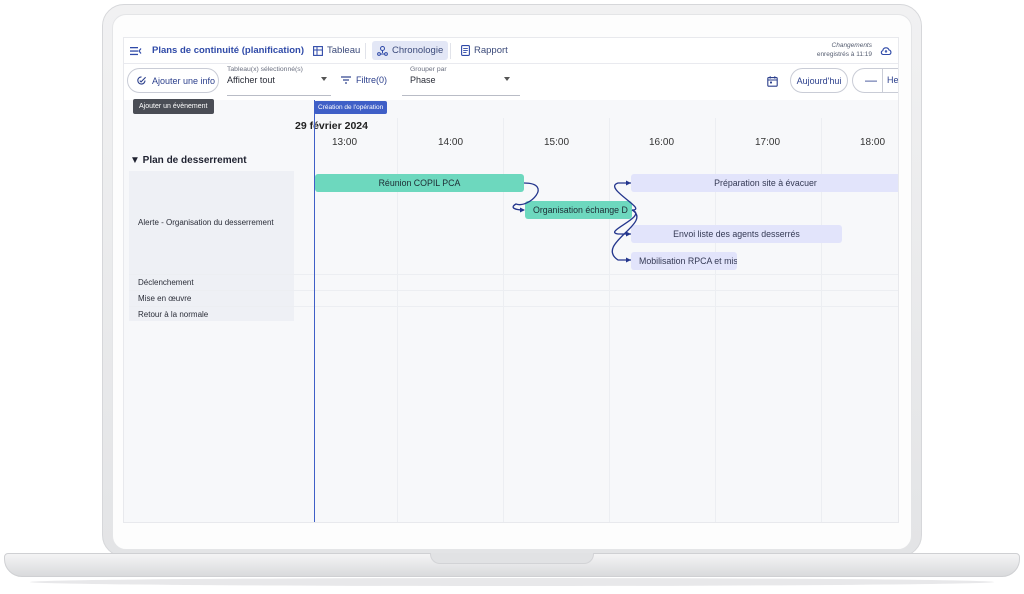 Image resolution: width=1024 pixels, height=594 pixels. Describe the element at coordinates (351, 107) in the screenshot. I see `operation-start-tag: Création de l'opération` at that location.